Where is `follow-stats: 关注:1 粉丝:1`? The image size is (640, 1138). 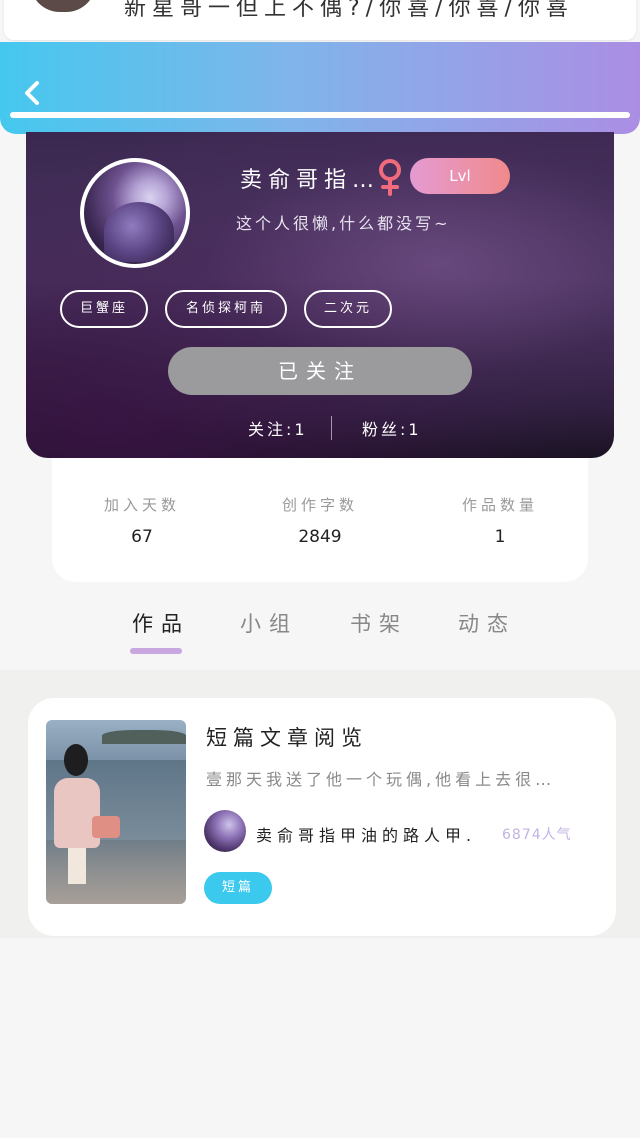
follow-stats: 关注:1 粉丝:1 is located at coordinates (320, 429).